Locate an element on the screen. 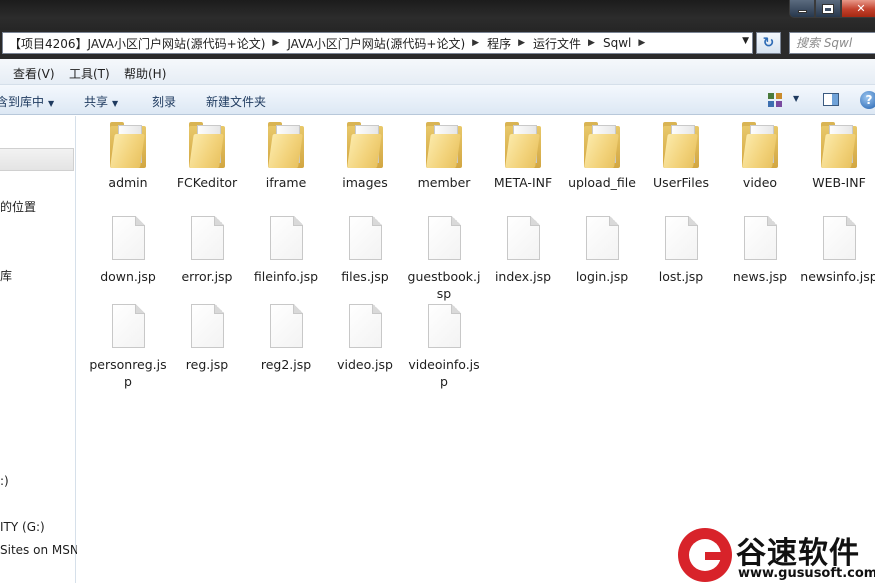 This screenshot has height=583, width=875. file-item: newsinfo.jsp is located at coordinates (837, 250).